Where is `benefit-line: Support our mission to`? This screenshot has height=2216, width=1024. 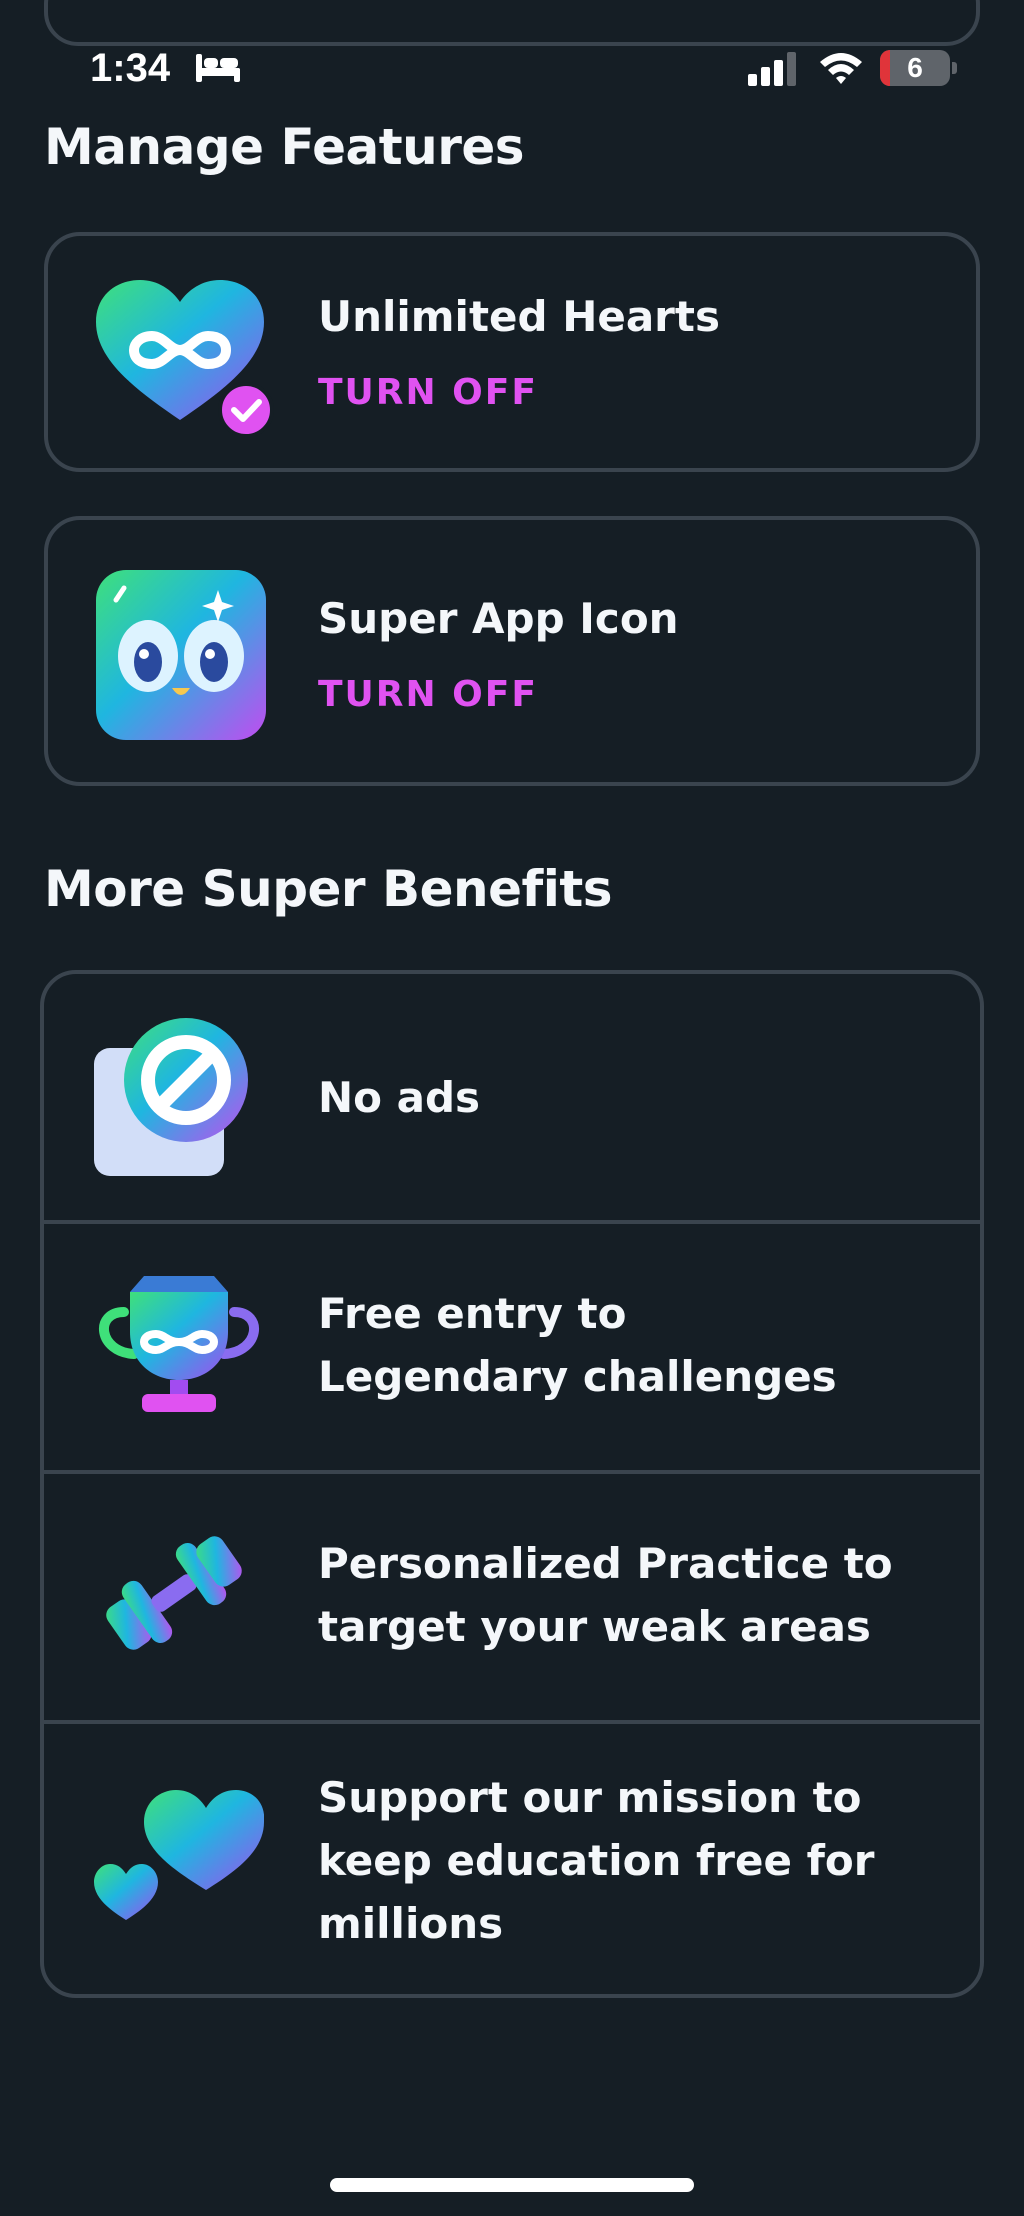 benefit-line: Support our mission to is located at coordinates (590, 1797).